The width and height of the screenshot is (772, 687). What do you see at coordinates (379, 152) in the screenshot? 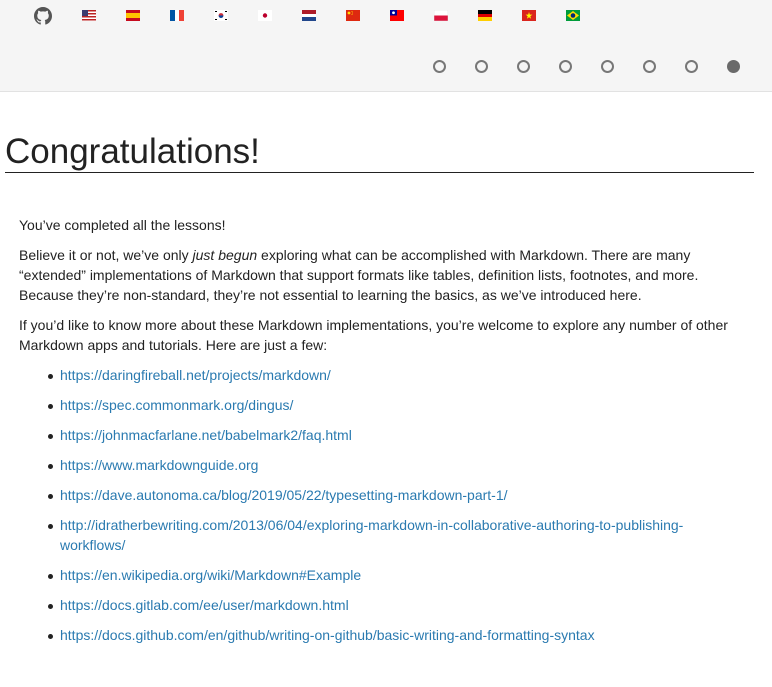
I see `page-title: Congratulations!` at bounding box center [379, 152].